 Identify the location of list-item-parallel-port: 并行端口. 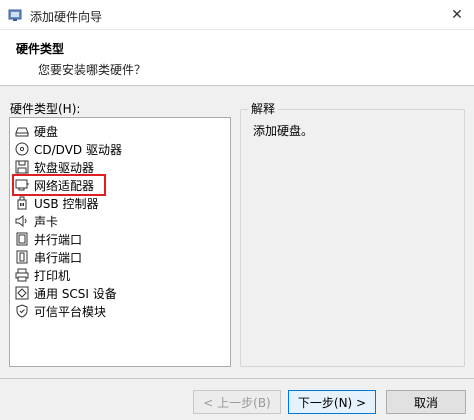
(48, 239).